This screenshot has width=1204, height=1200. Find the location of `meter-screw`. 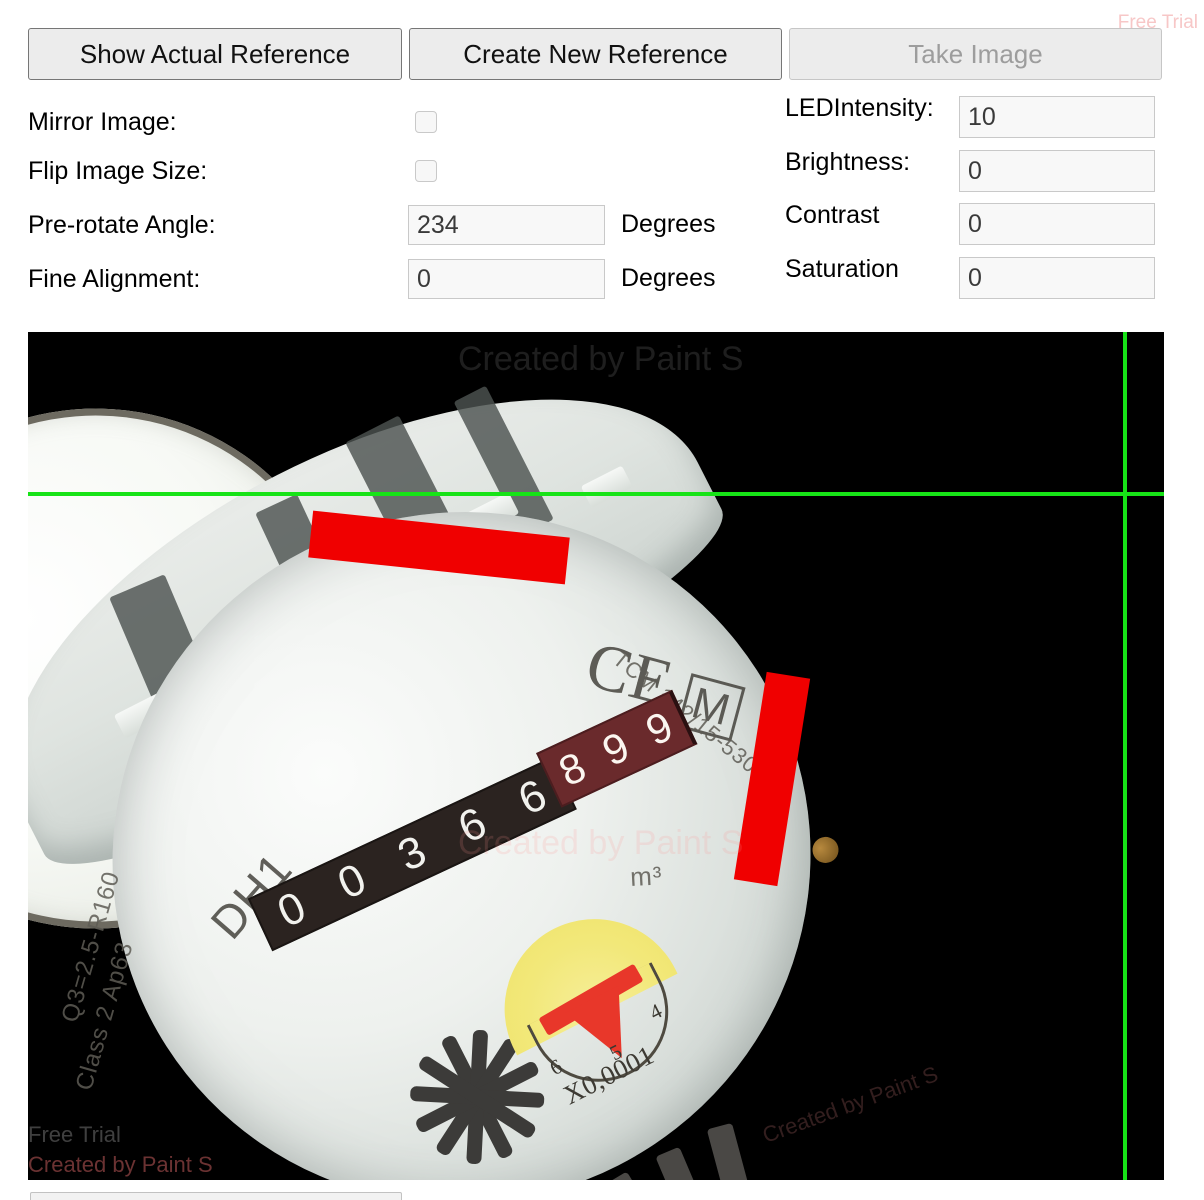

meter-screw is located at coordinates (825, 850).